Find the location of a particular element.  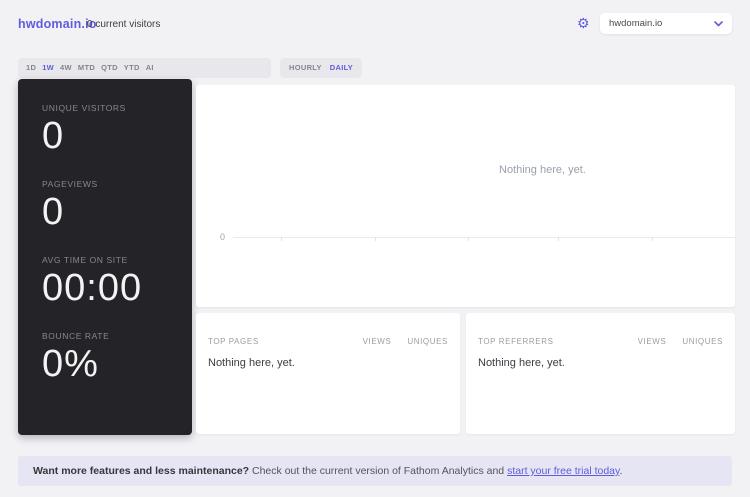

granularity-filter-group: HOURLY DAILY is located at coordinates (321, 68).